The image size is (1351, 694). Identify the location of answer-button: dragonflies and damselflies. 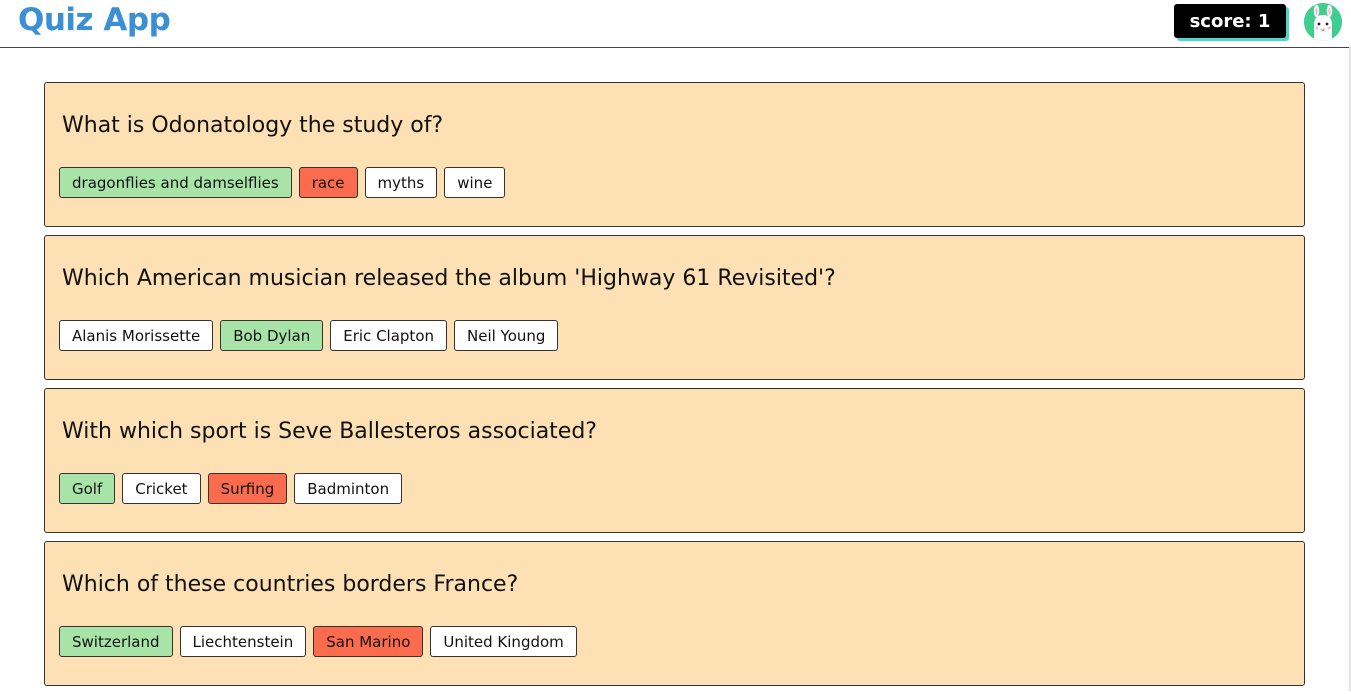
(175, 182).